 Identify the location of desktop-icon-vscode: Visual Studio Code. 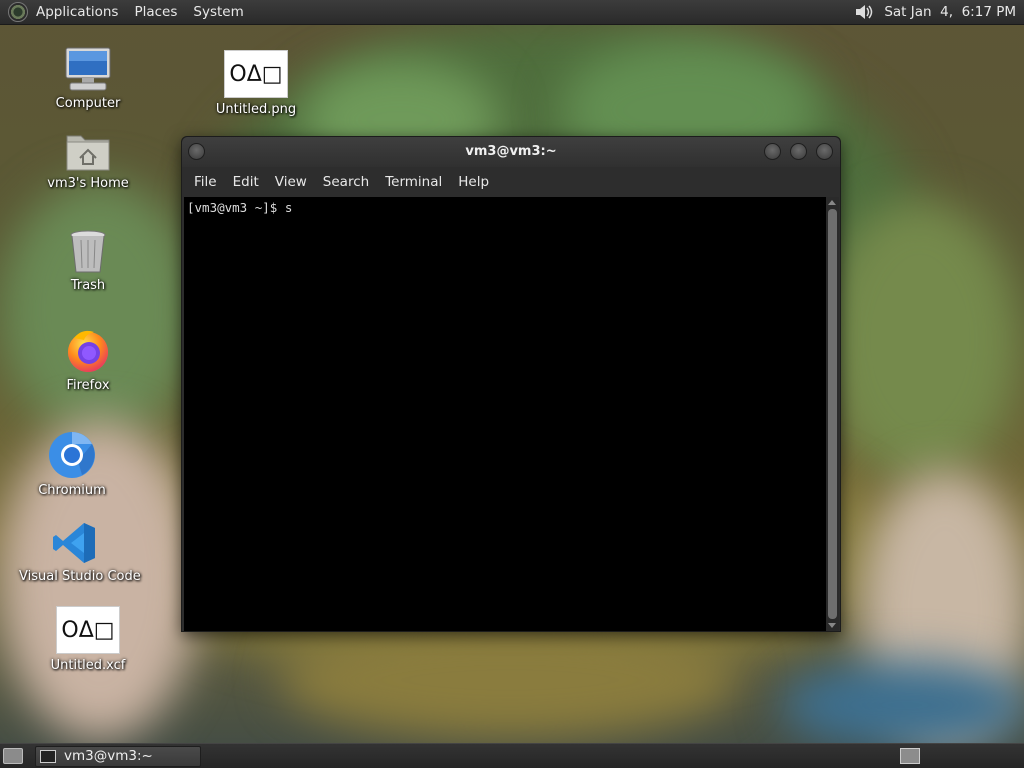
(80, 553).